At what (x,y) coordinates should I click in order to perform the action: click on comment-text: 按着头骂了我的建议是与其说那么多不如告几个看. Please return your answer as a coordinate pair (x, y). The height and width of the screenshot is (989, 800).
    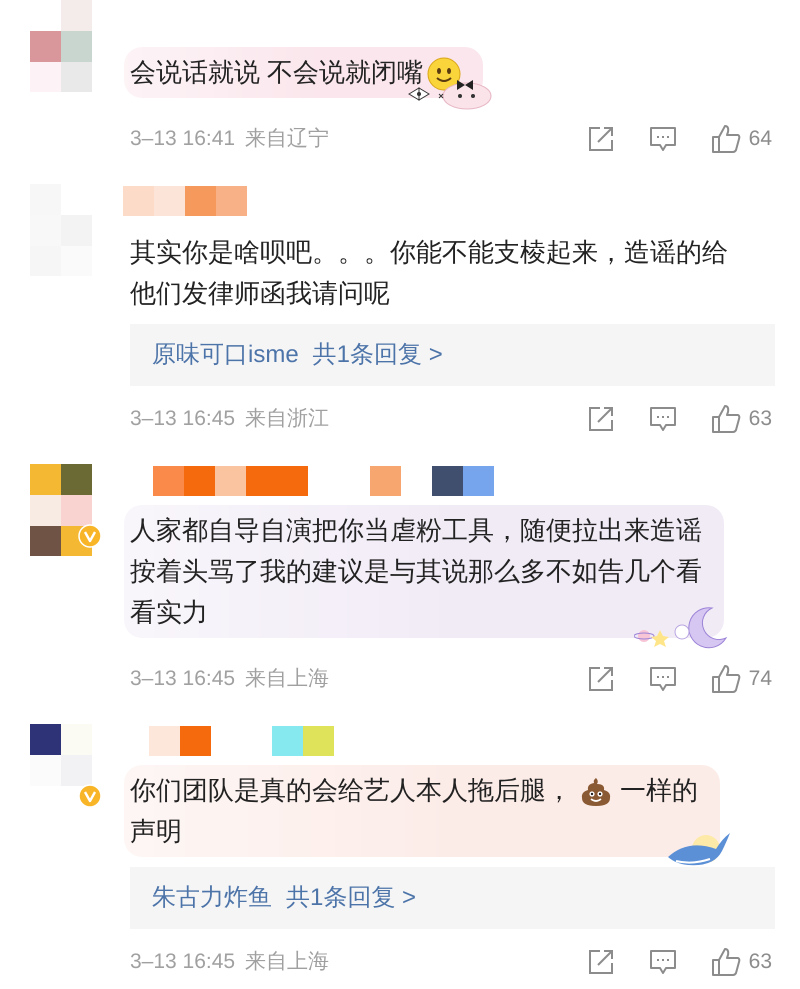
    Looking at the image, I should click on (416, 571).